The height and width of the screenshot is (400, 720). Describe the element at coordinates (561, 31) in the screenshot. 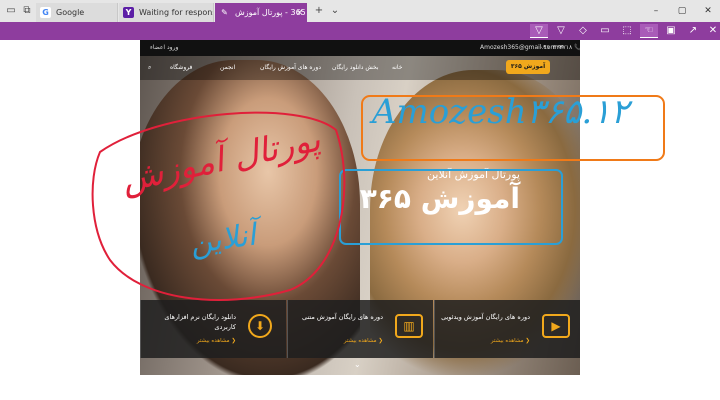

I see `highlighter-icon: ▽` at that location.